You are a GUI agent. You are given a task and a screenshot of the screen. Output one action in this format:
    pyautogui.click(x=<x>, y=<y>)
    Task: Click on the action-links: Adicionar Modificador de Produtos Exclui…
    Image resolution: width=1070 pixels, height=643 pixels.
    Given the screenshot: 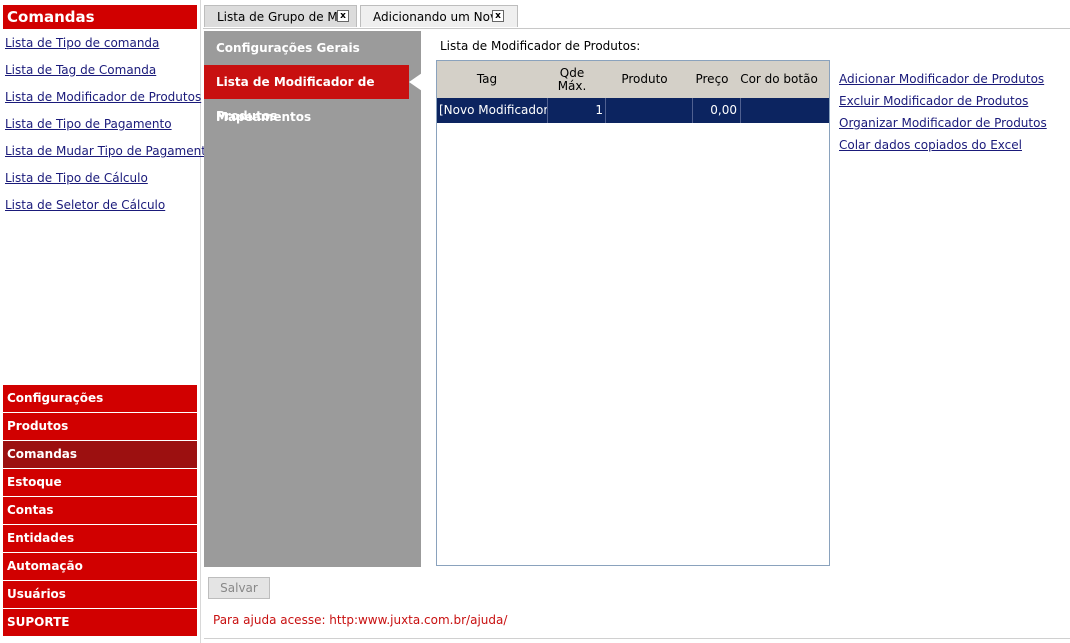 What is the action you would take?
    pyautogui.click(x=943, y=114)
    